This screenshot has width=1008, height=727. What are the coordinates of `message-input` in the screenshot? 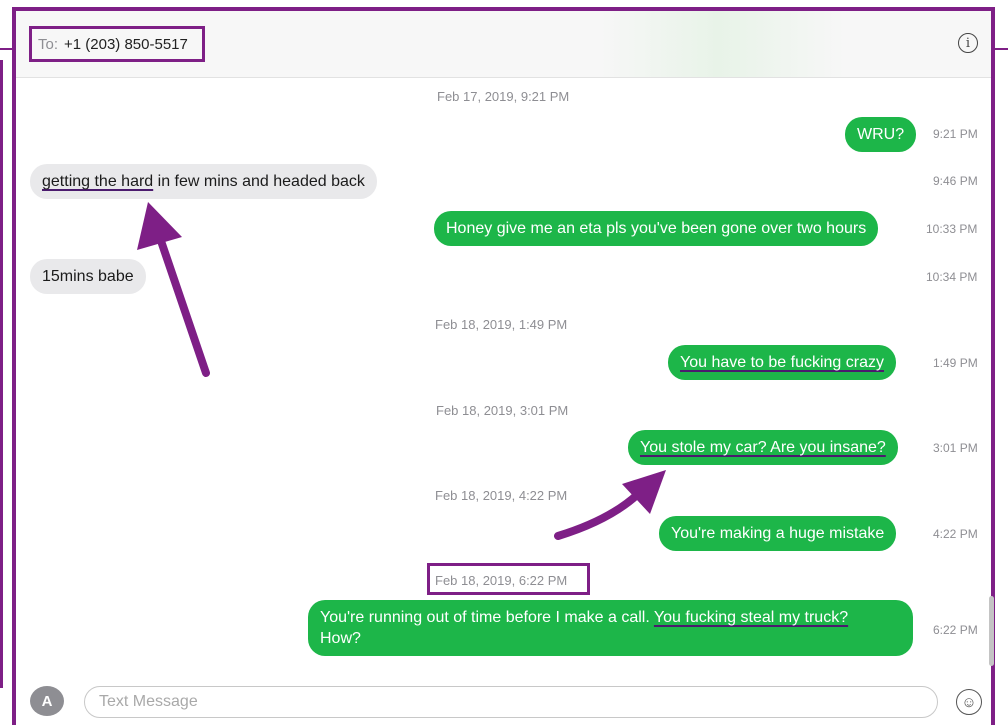 It's located at (511, 702).